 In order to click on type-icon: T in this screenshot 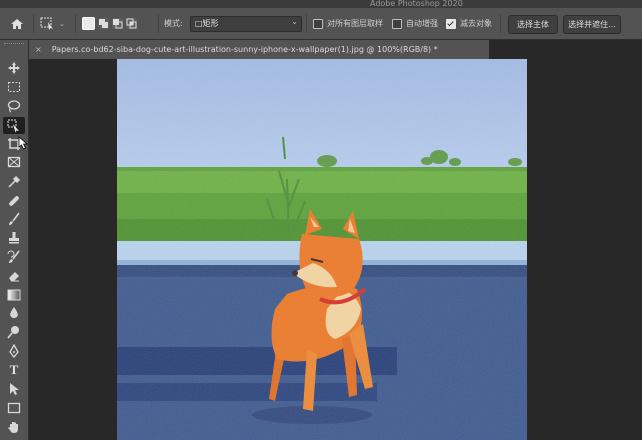, I will do `click(14, 369)`.